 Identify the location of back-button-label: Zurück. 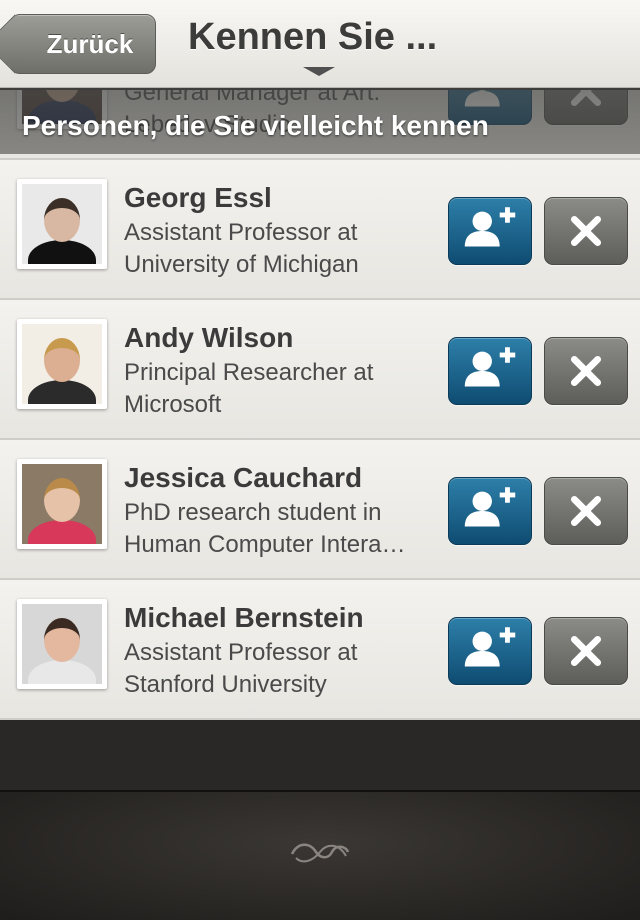
(90, 43).